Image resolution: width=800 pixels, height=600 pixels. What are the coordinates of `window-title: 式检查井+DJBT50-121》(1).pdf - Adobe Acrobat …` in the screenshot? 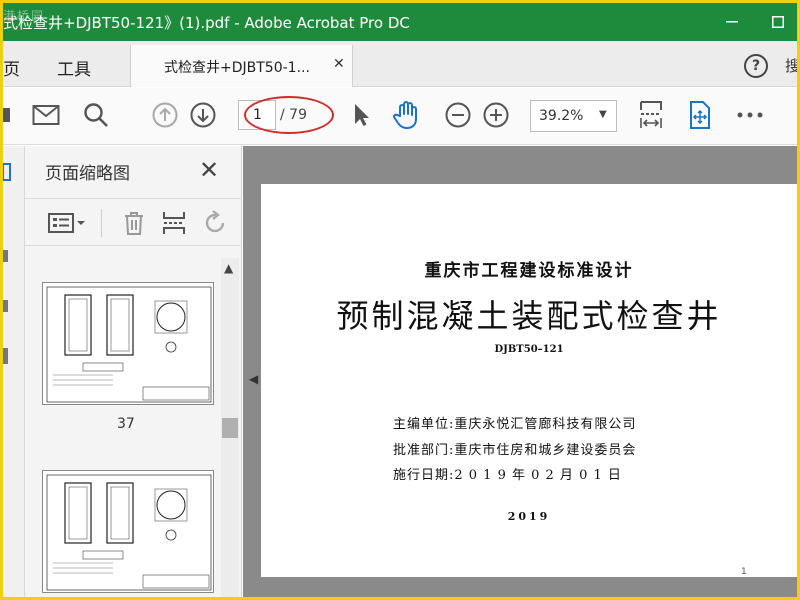 It's located at (206, 23).